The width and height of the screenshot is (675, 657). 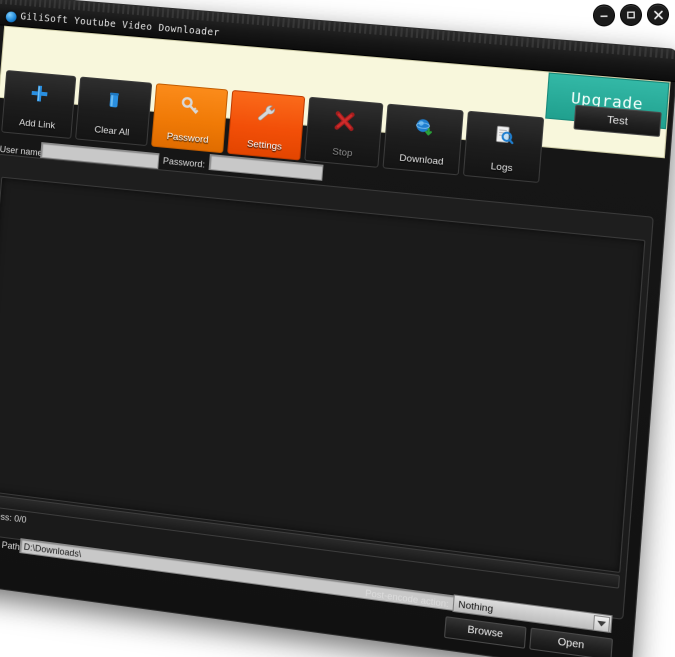 What do you see at coordinates (39, 94) in the screenshot?
I see `plus-icon` at bounding box center [39, 94].